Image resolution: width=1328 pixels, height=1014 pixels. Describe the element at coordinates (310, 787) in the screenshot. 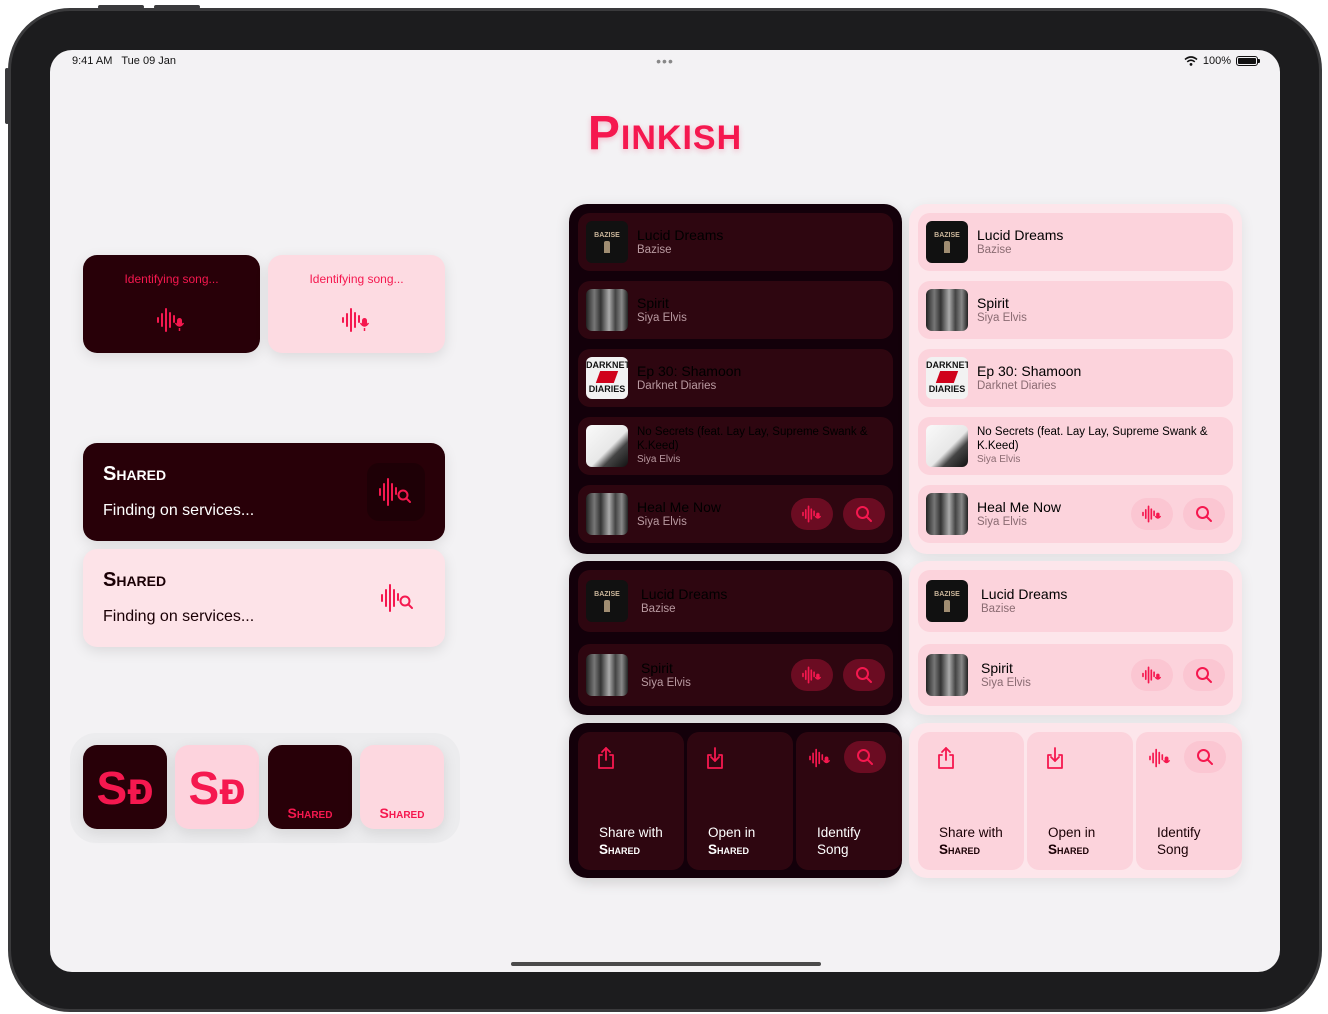

I see `app-icon-wordmark-dark: Shared` at that location.